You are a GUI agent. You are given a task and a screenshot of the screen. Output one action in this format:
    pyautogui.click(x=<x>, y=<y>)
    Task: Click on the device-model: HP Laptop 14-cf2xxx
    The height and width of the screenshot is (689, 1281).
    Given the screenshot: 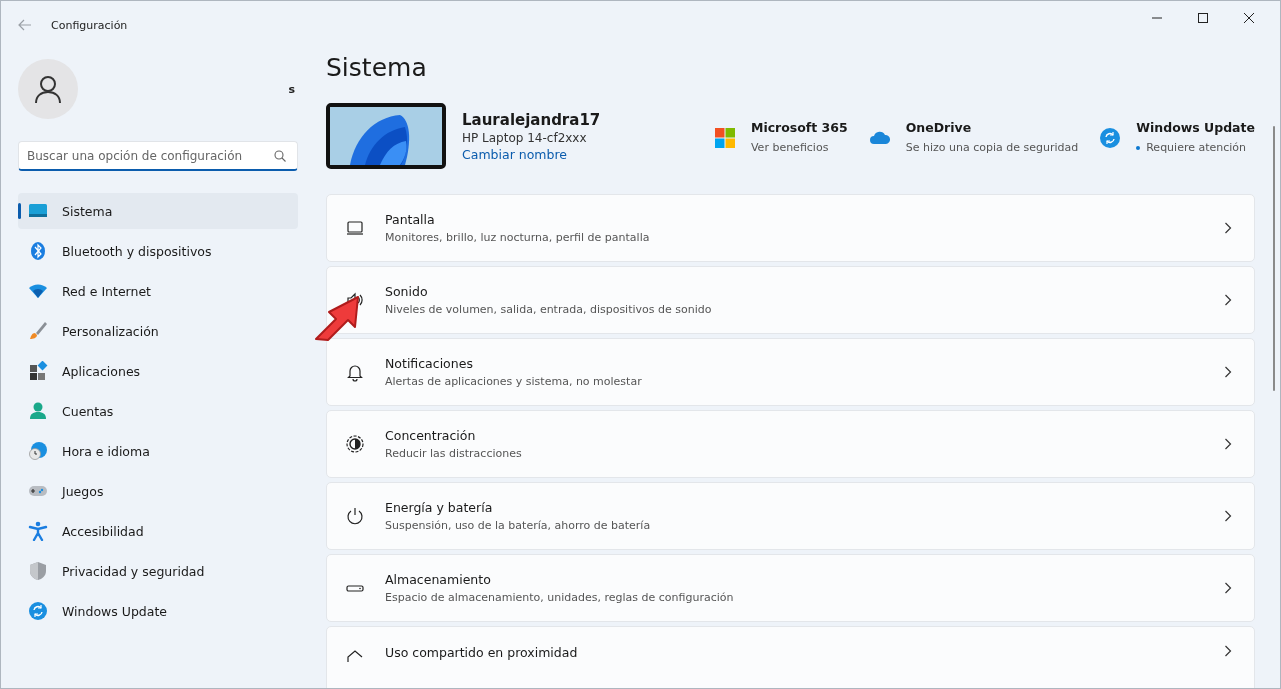 What is the action you would take?
    pyautogui.click(x=525, y=137)
    